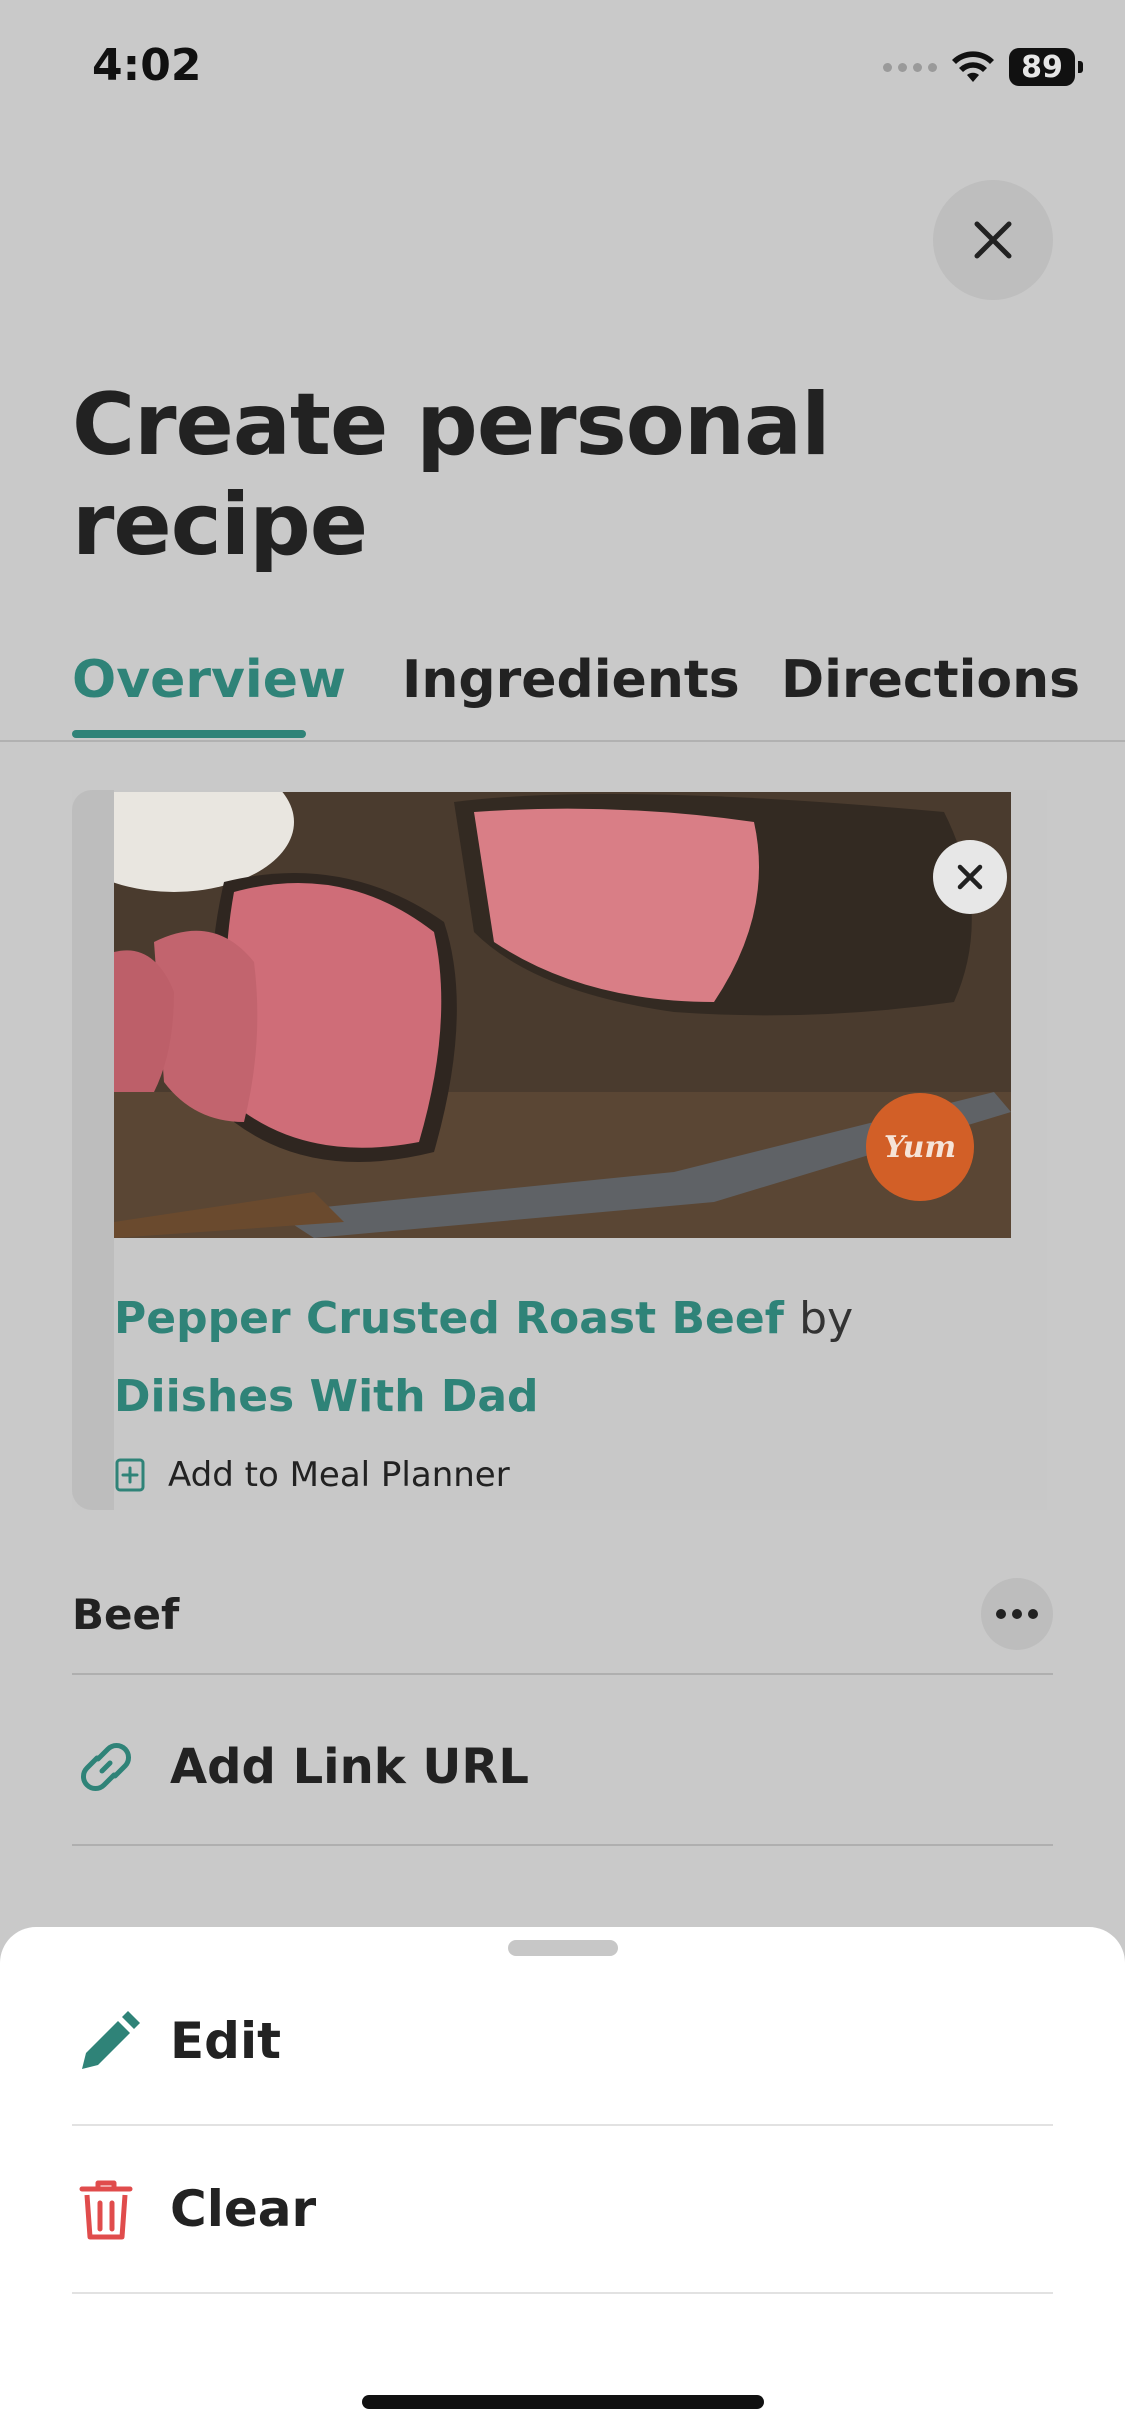 This screenshot has width=1125, height=2436. I want to click on recipe-author-link: Diishes With Dad, so click(326, 1396).